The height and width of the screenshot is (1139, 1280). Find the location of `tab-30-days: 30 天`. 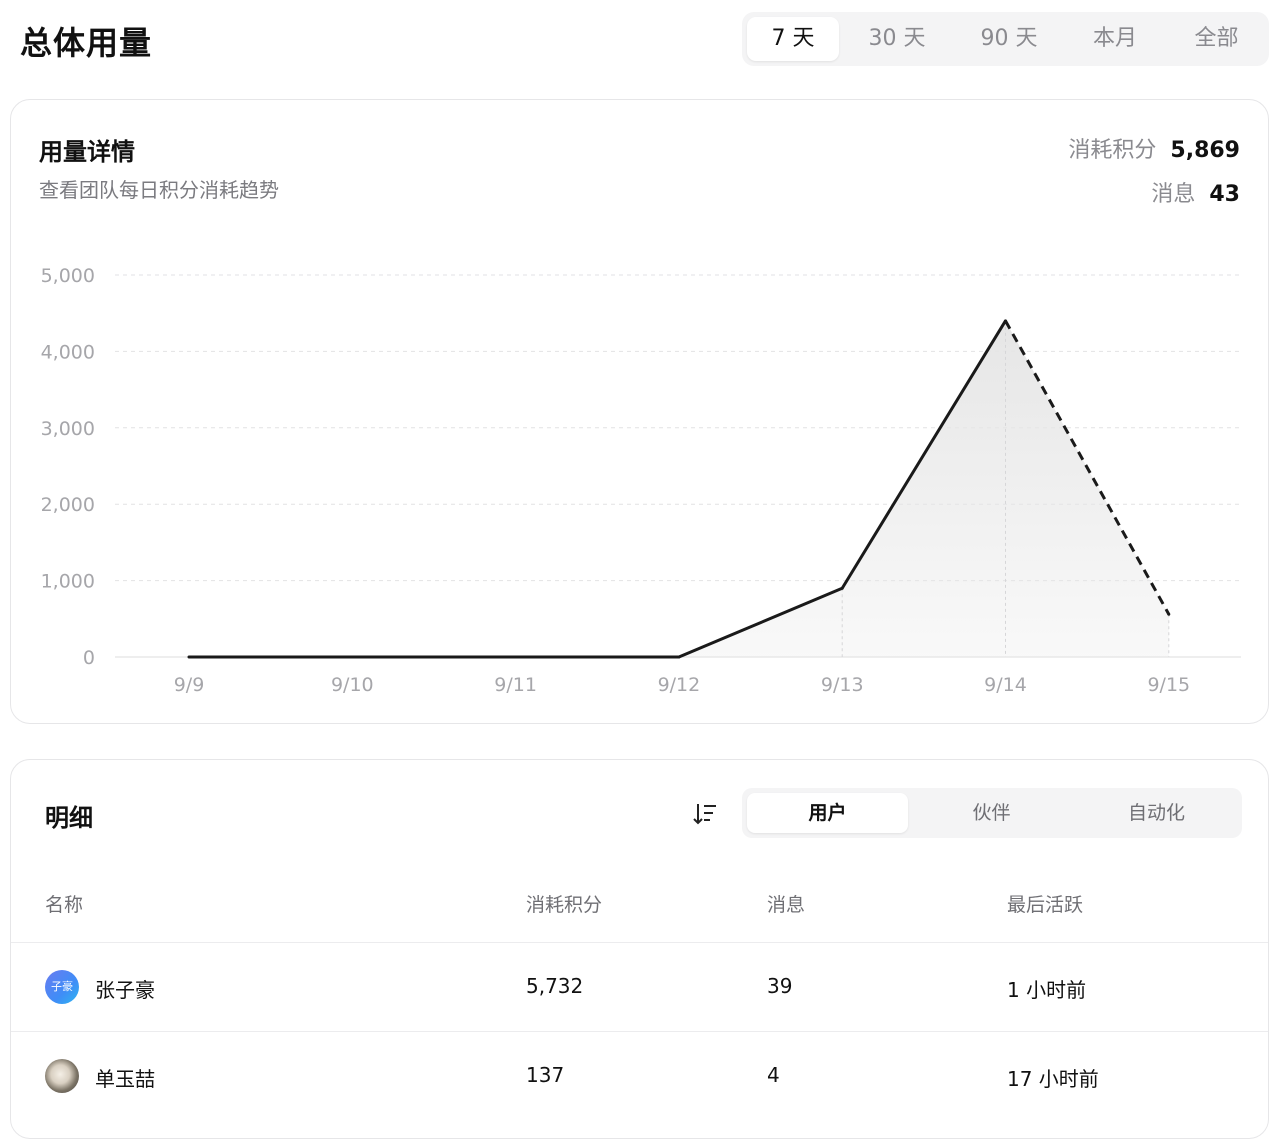

tab-30-days: 30 天 is located at coordinates (897, 39).